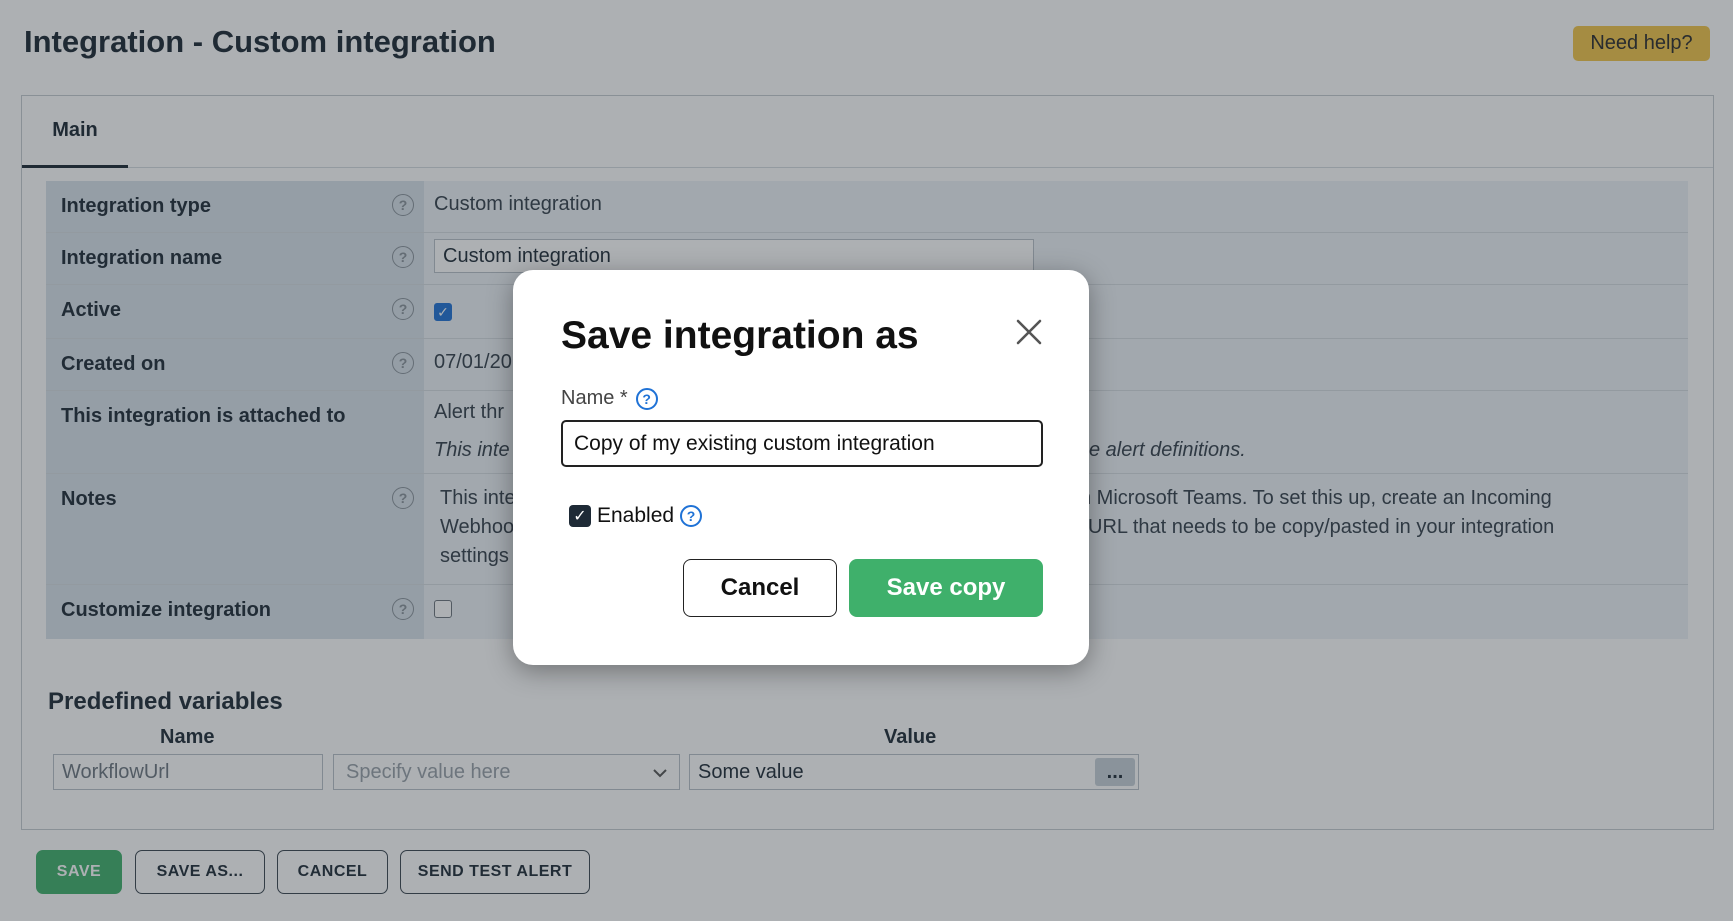 Image resolution: width=1733 pixels, height=921 pixels. Describe the element at coordinates (636, 515) in the screenshot. I see `enabled-label: Enabled` at that location.